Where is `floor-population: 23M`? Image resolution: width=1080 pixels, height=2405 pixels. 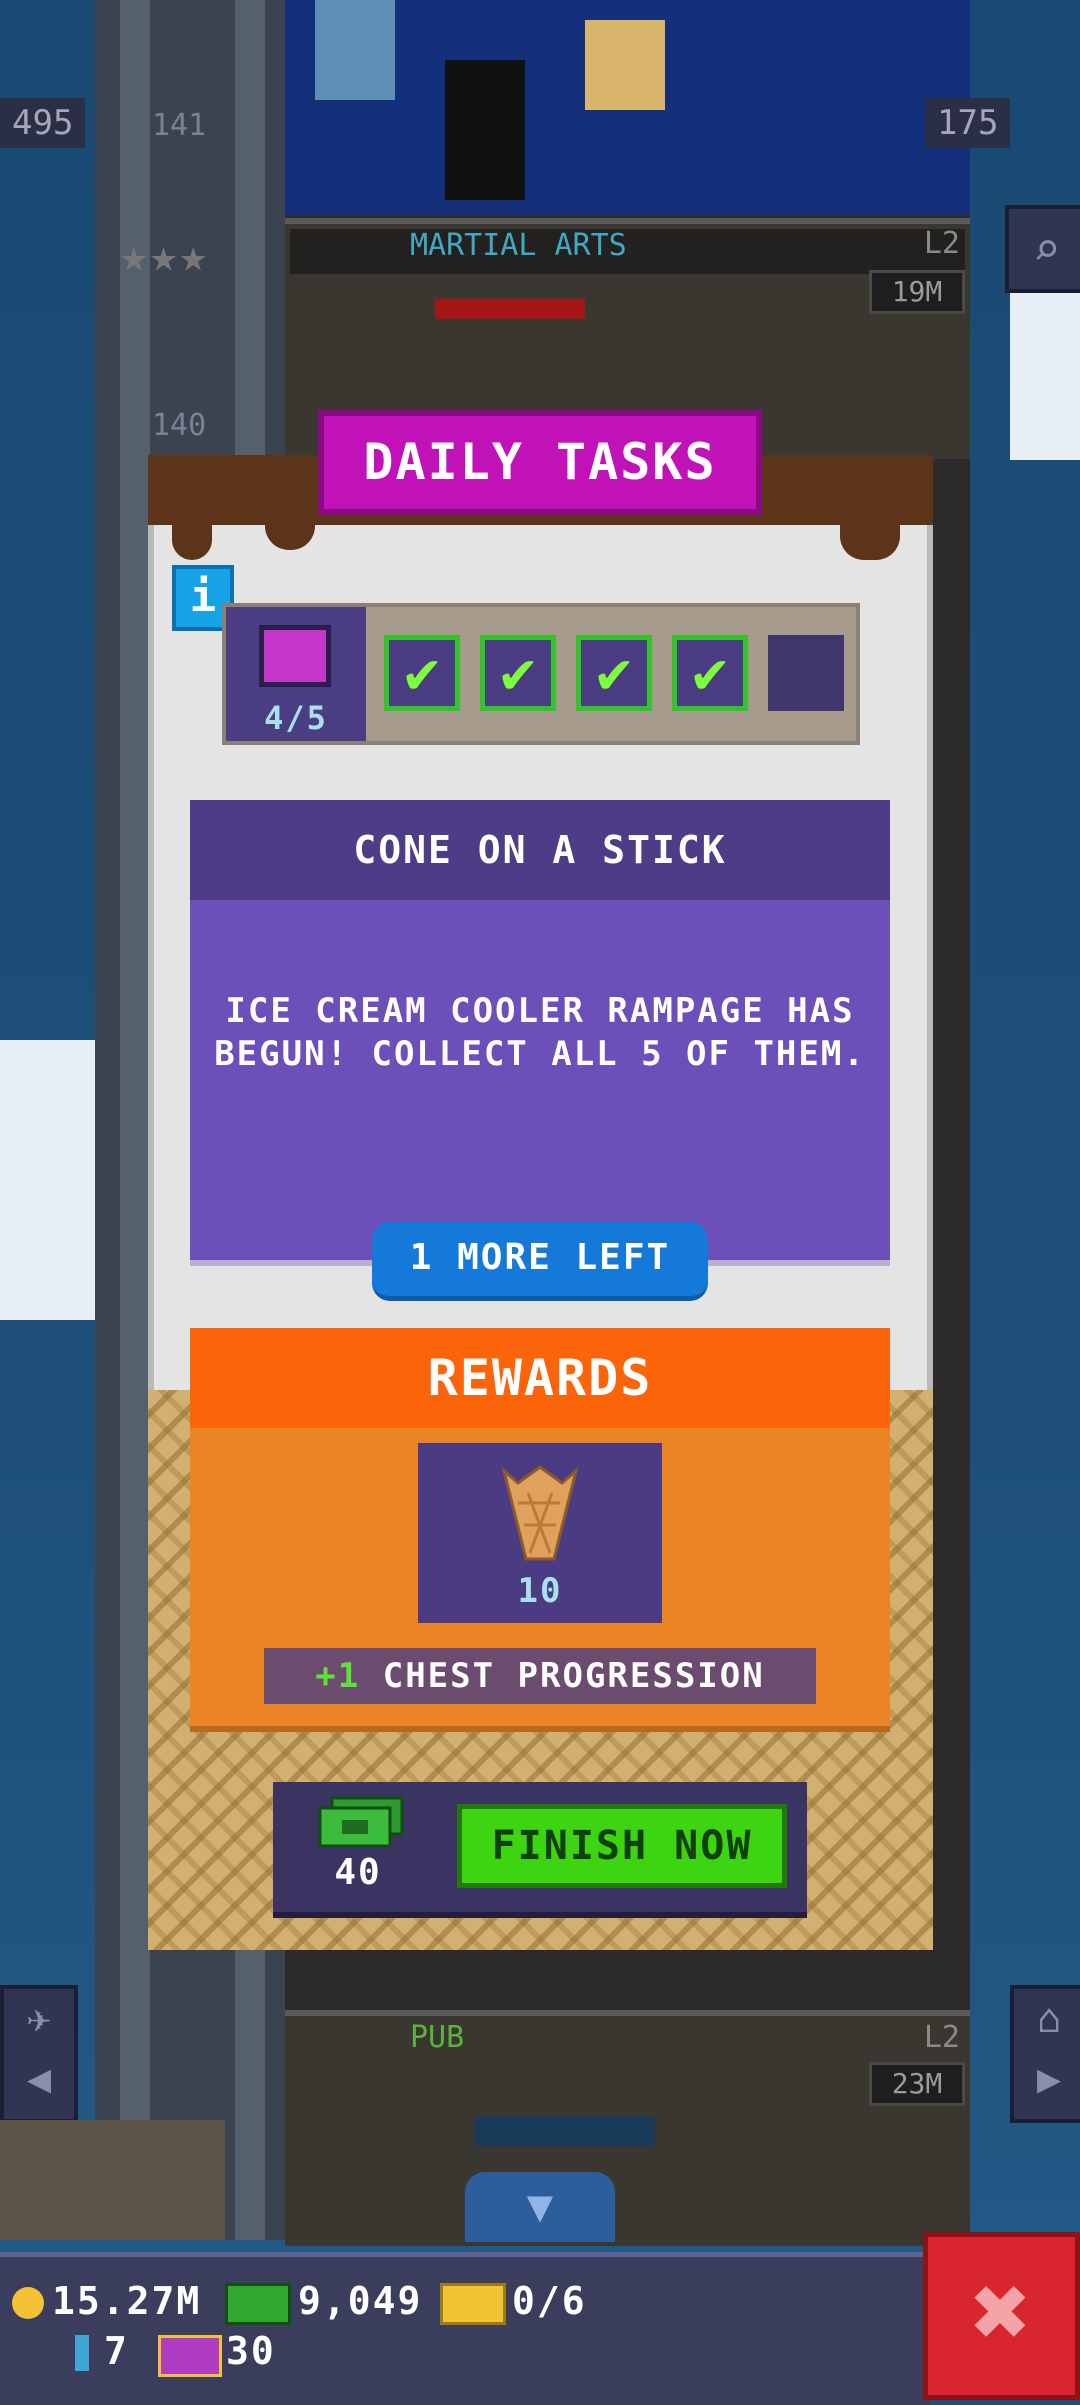
floor-population: 23M is located at coordinates (917, 2084).